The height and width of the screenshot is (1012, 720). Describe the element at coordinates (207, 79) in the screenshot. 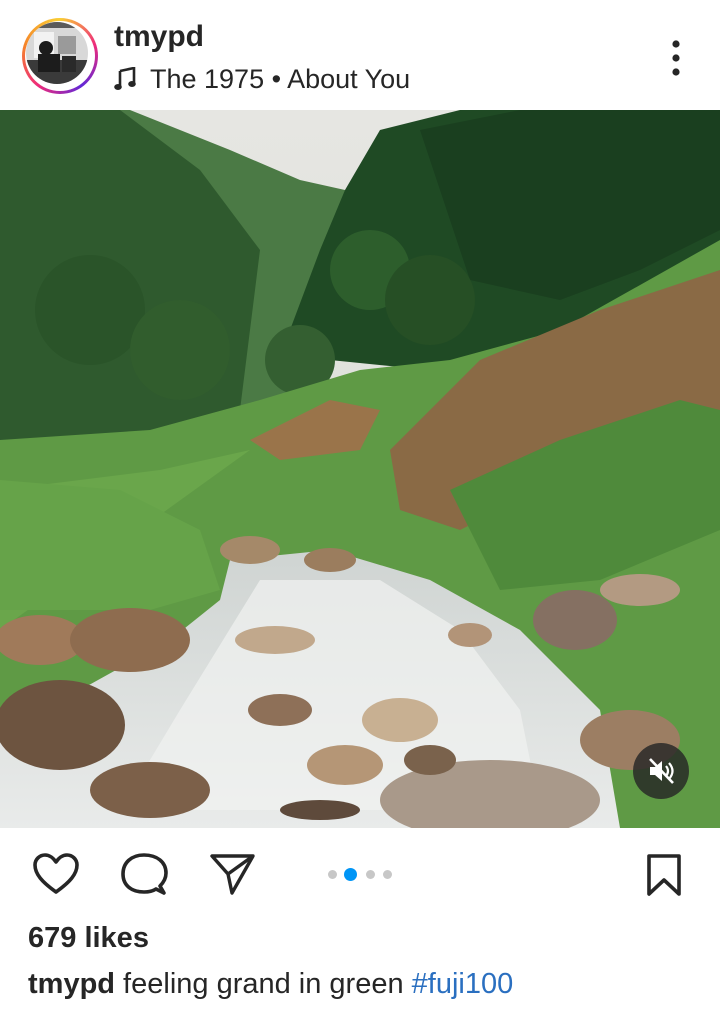

I see `audio-artist: The 1975` at that location.